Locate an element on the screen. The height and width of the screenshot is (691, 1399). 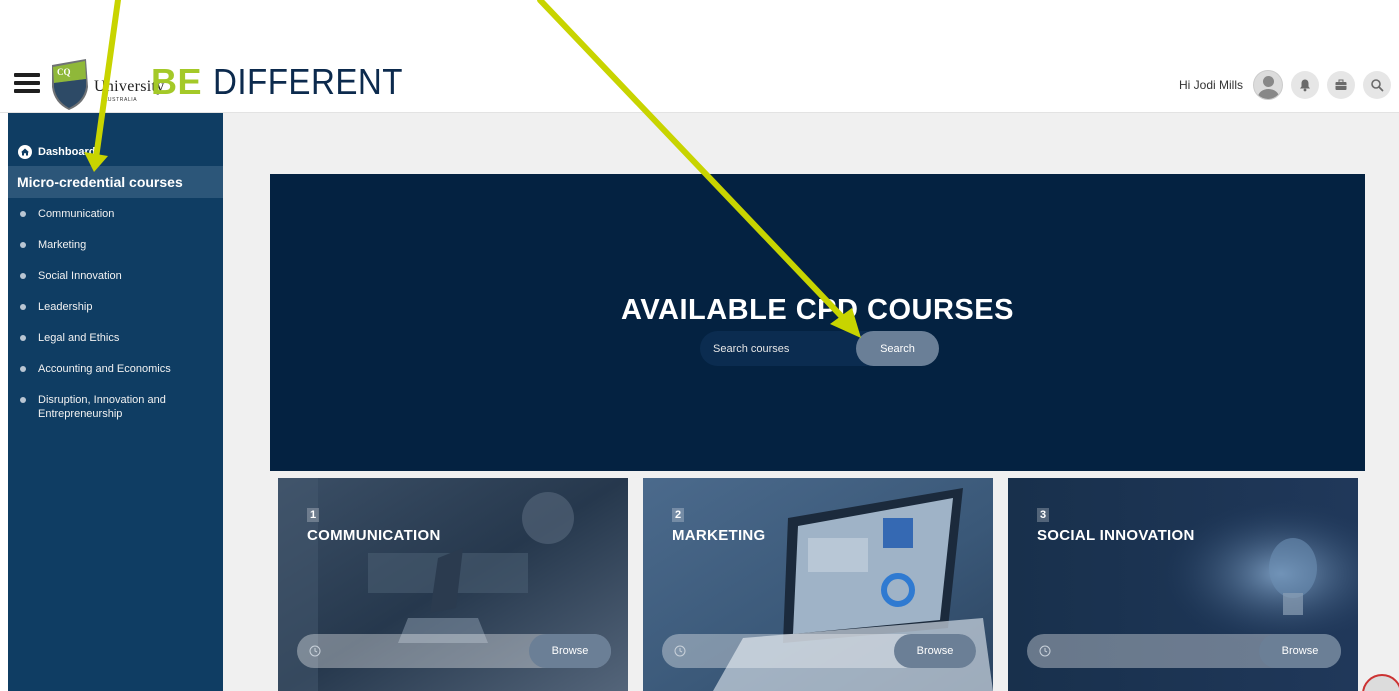
card-title: MARKETING is located at coordinates (719, 535).